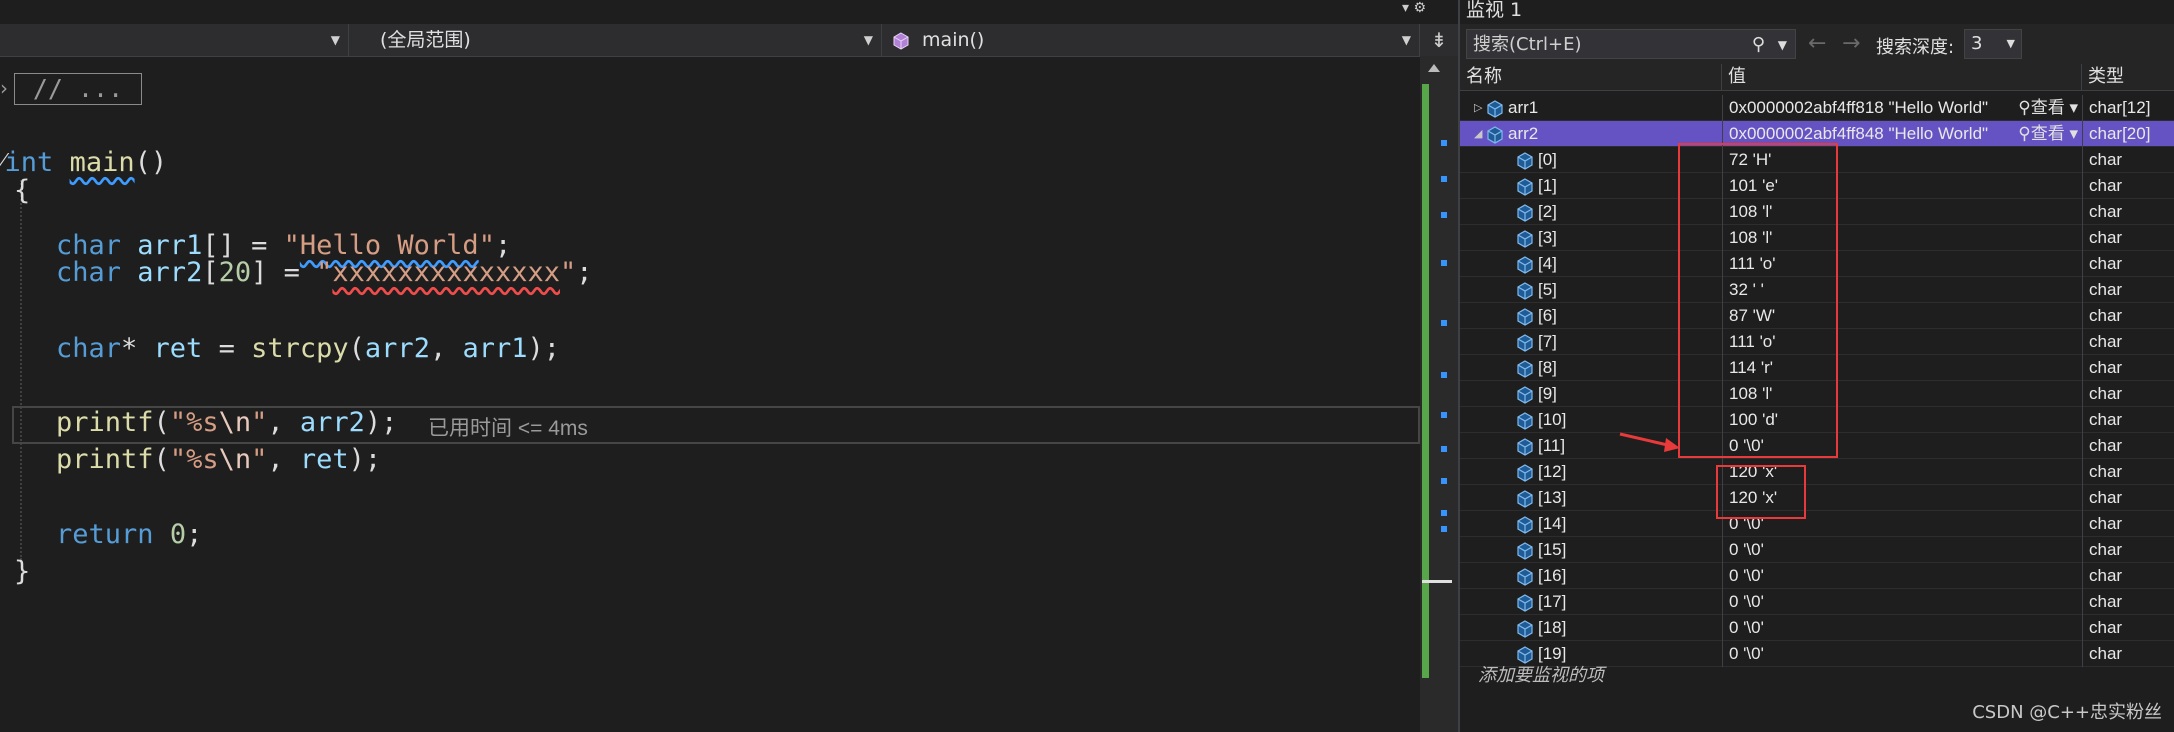 The width and height of the screenshot is (2174, 732). Describe the element at coordinates (1758, 300) in the screenshot. I see `annotation-box-hello-world` at that location.